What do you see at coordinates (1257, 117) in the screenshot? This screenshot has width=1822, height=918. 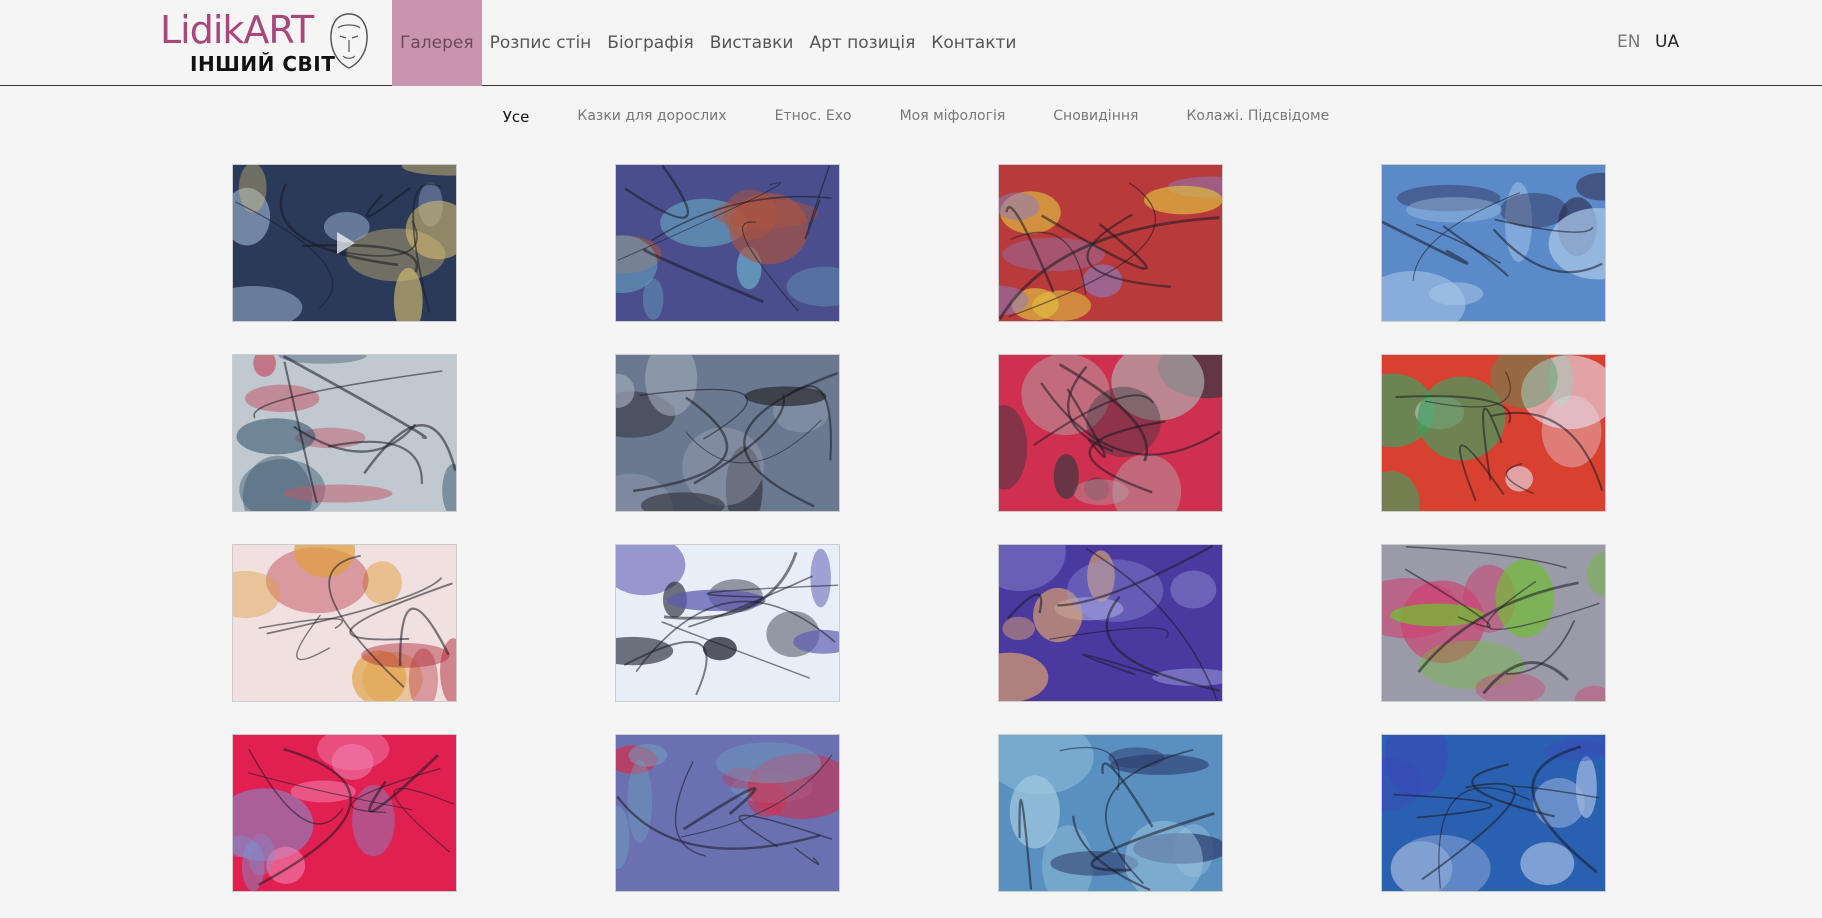 I see `filter-collages: Колажі. Підсвідоме` at bounding box center [1257, 117].